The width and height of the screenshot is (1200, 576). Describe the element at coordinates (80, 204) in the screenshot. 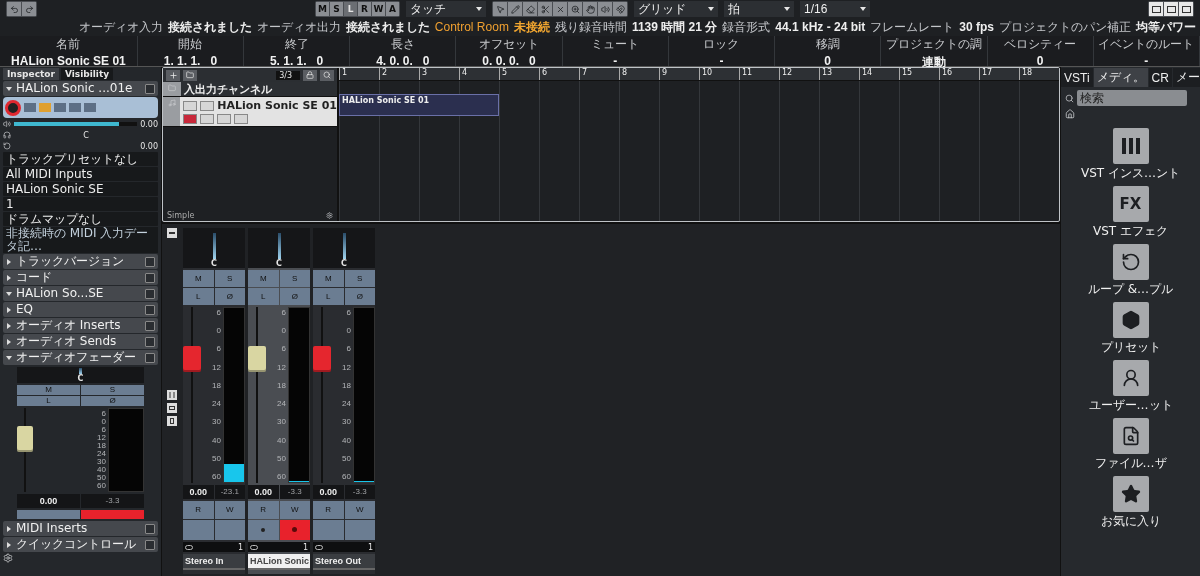

I see `midi-channel-selector: 1` at that location.